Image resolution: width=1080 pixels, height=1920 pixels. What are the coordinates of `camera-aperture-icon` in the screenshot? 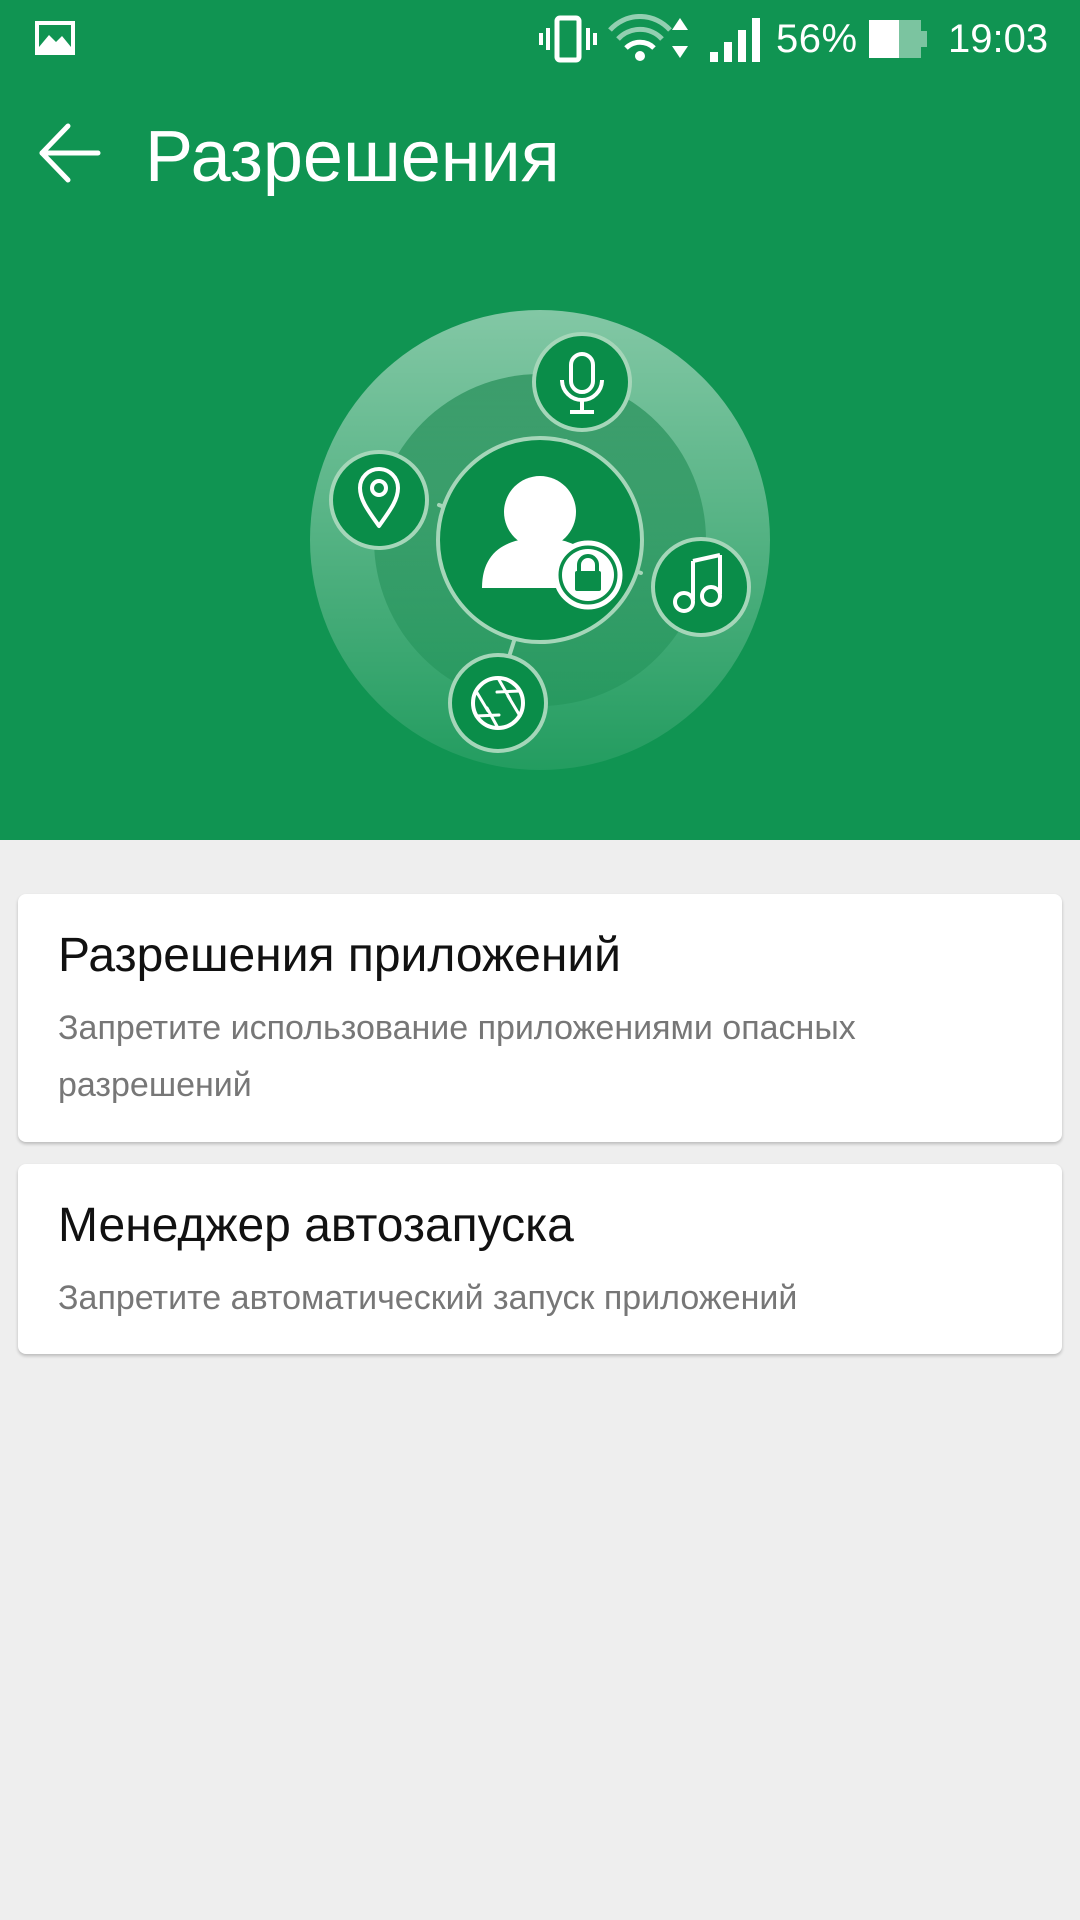 It's located at (498, 703).